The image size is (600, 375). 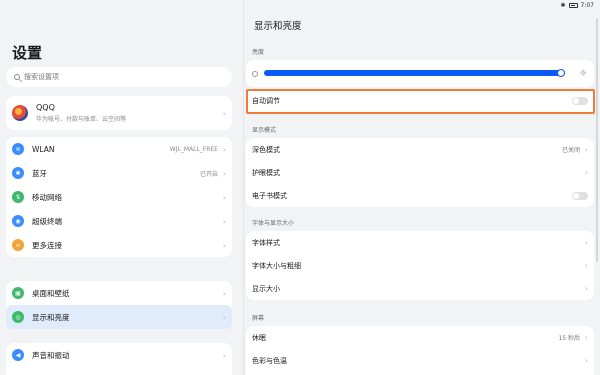 What do you see at coordinates (119, 173) in the screenshot?
I see `sidebar-item-bluetooth: ✱ 蓝牙 已开启 ›` at bounding box center [119, 173].